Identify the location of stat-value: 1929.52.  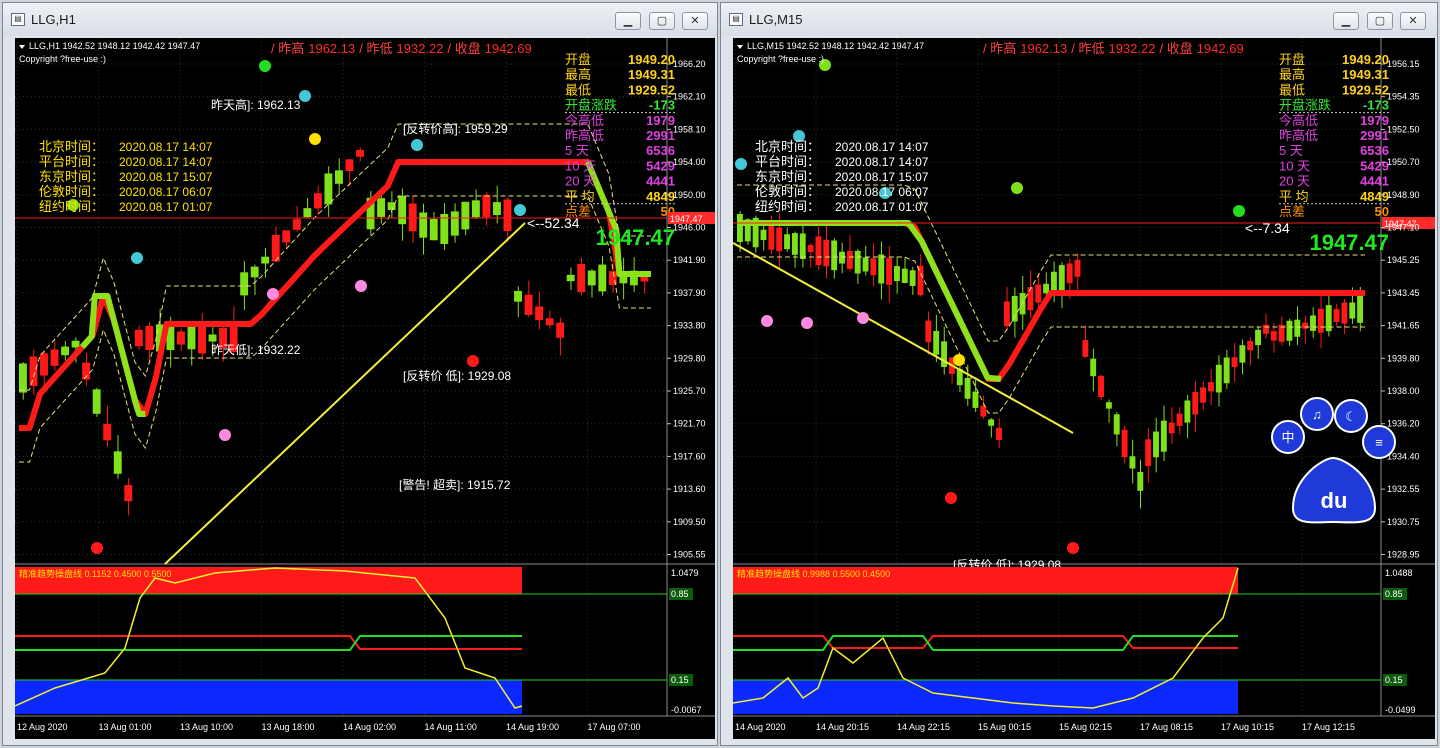
(1365, 89).